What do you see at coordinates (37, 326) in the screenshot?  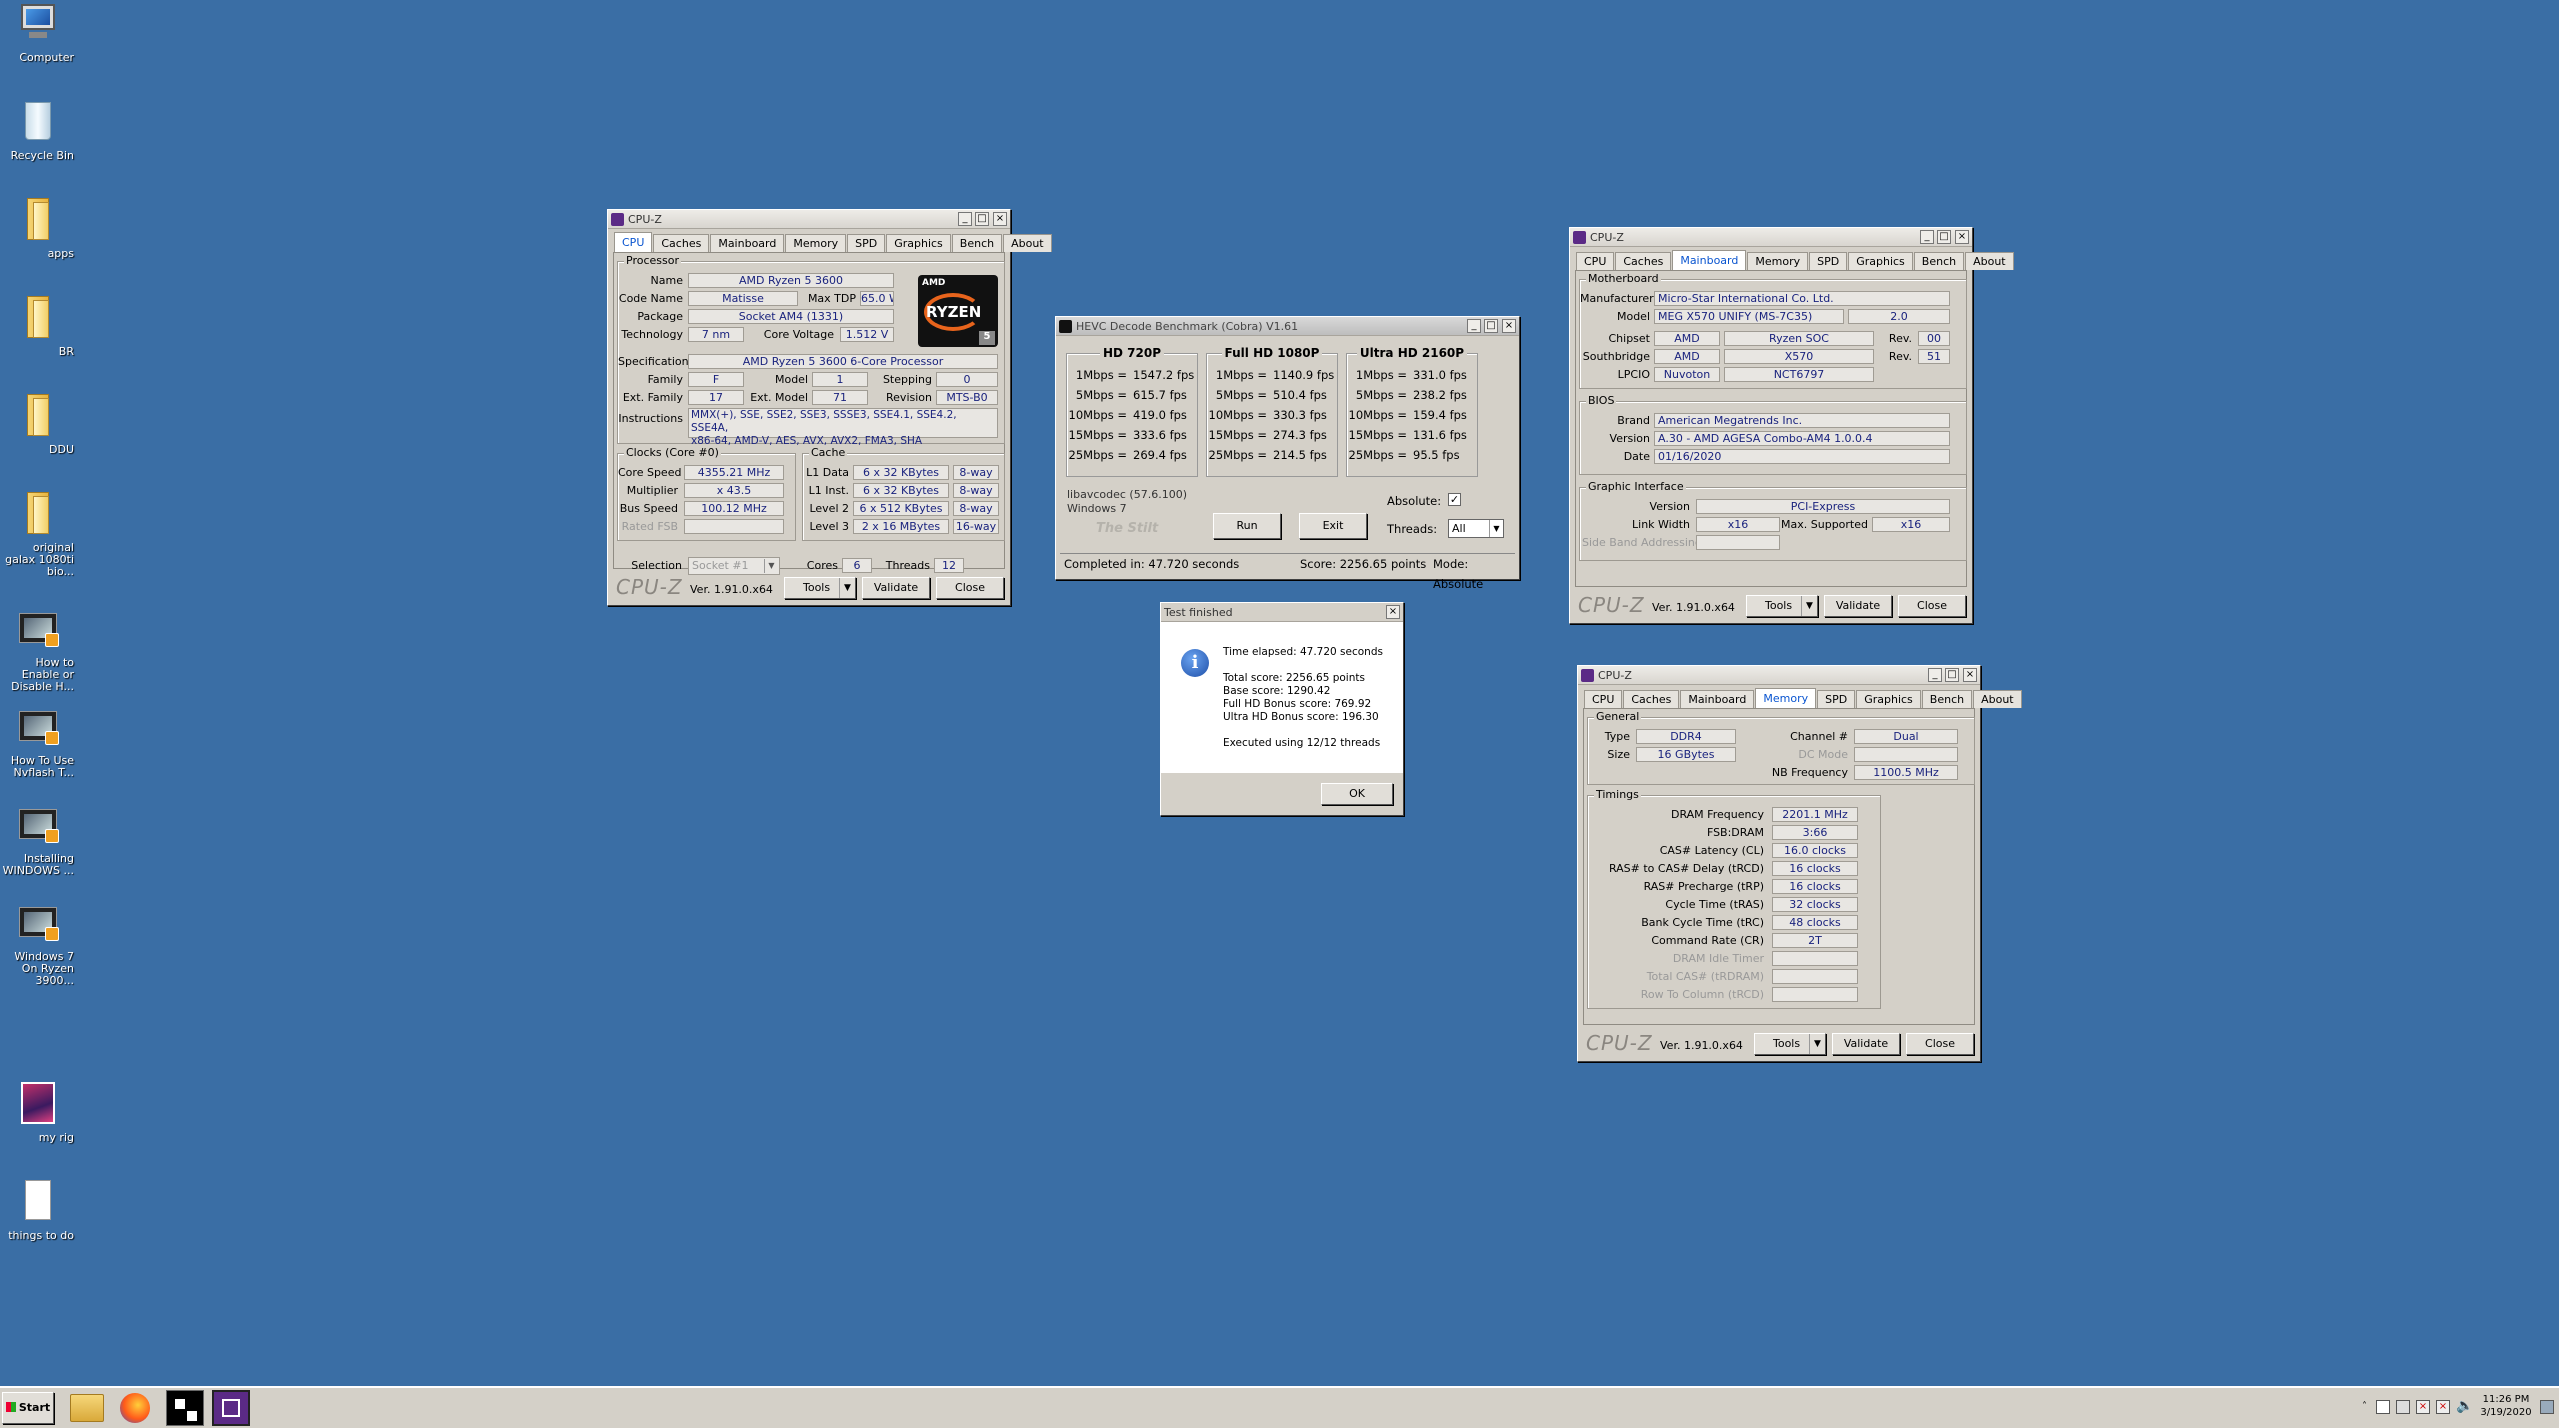 I see `desktop-icon-br: BR` at bounding box center [37, 326].